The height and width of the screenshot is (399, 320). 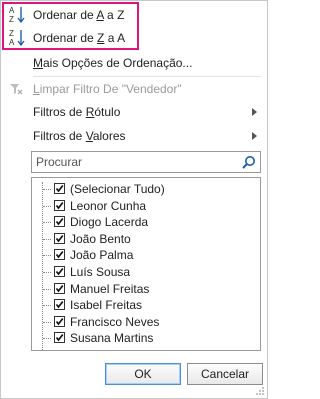 What do you see at coordinates (100, 272) in the screenshot?
I see `list-item-label: Luís Sousa` at bounding box center [100, 272].